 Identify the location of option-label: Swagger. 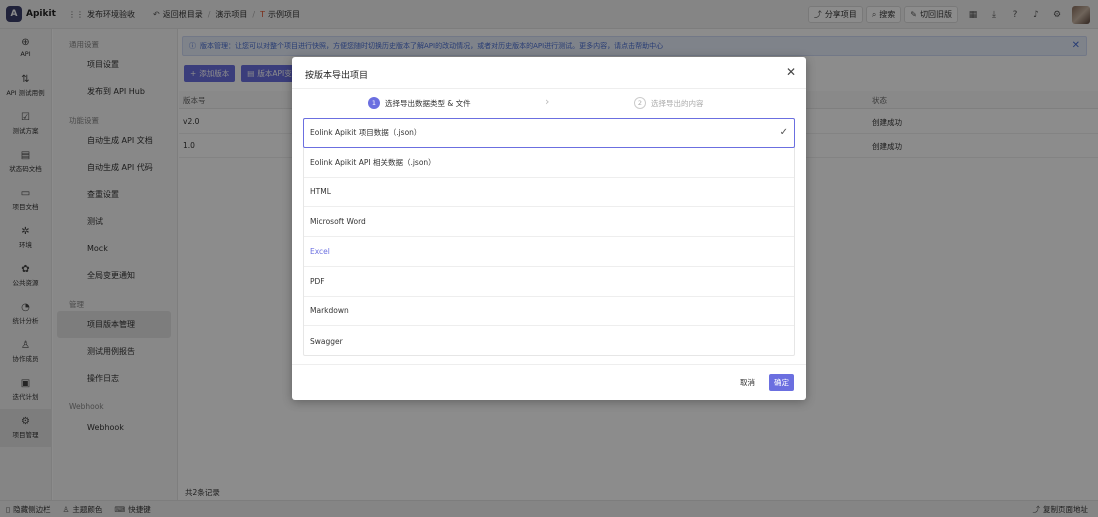
(326, 341).